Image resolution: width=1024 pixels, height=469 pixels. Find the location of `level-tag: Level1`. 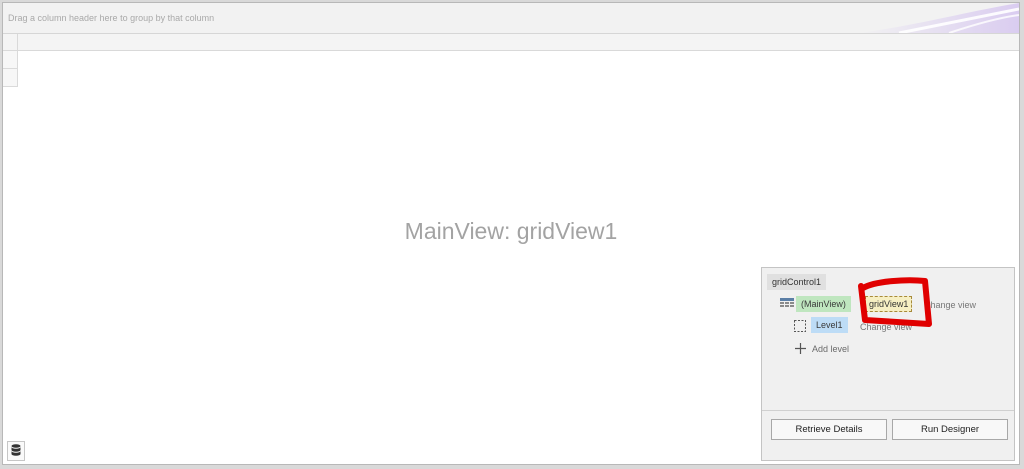

level-tag: Level1 is located at coordinates (829, 325).